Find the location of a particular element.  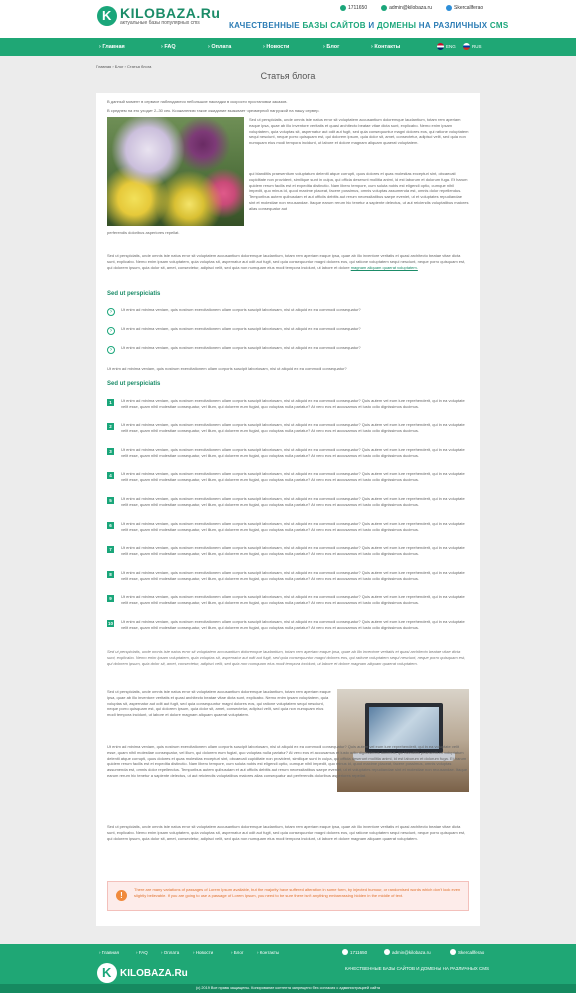

nav-blog: Блог is located at coordinates (331, 47).